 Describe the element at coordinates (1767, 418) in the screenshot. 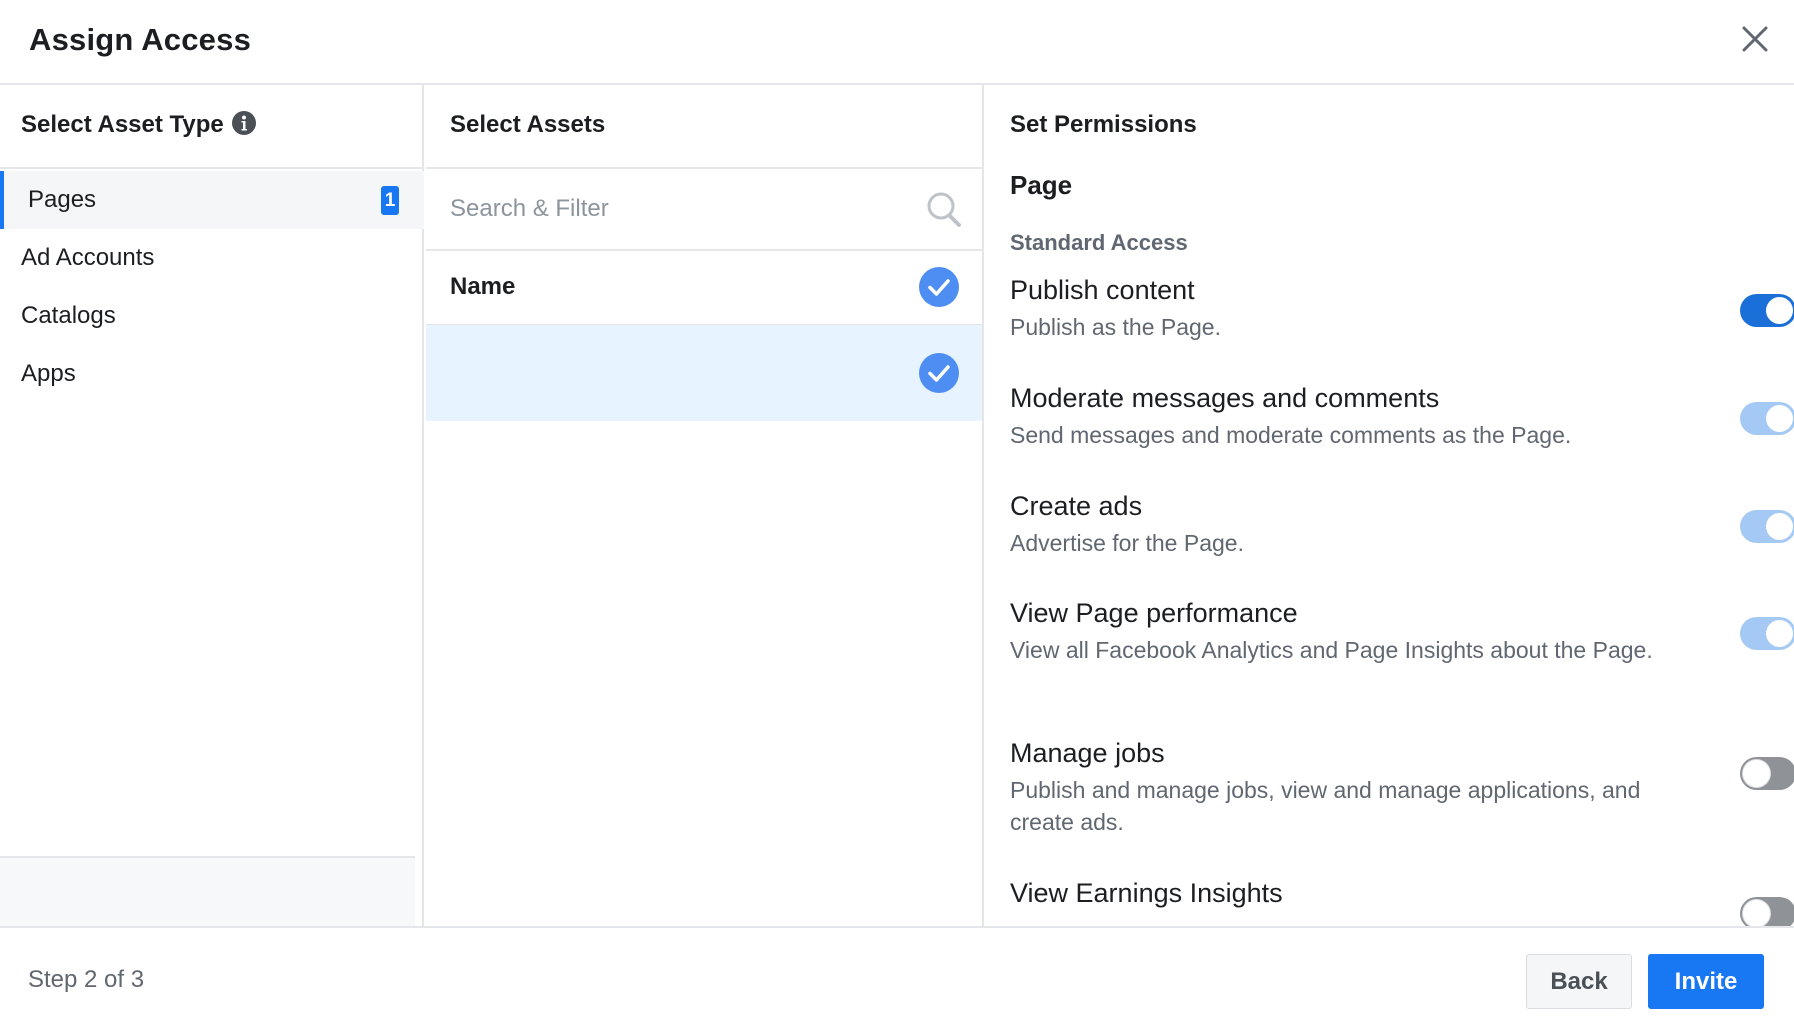

I see `moderate-messages-toggle` at that location.